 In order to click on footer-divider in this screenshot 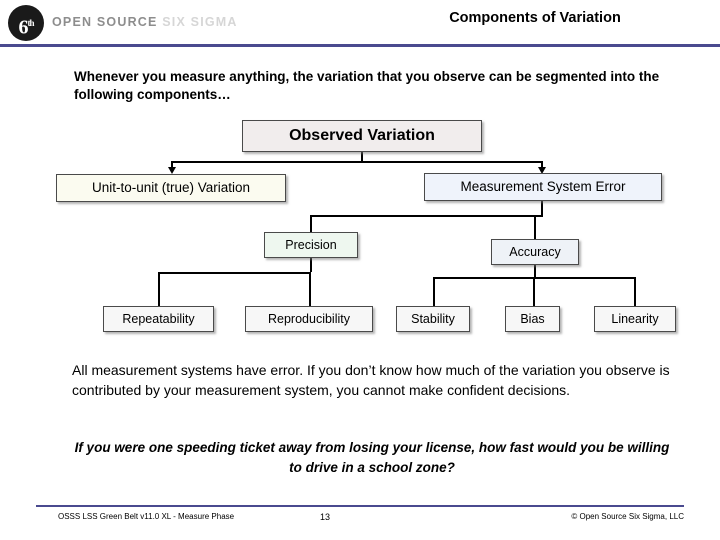, I will do `click(360, 506)`.